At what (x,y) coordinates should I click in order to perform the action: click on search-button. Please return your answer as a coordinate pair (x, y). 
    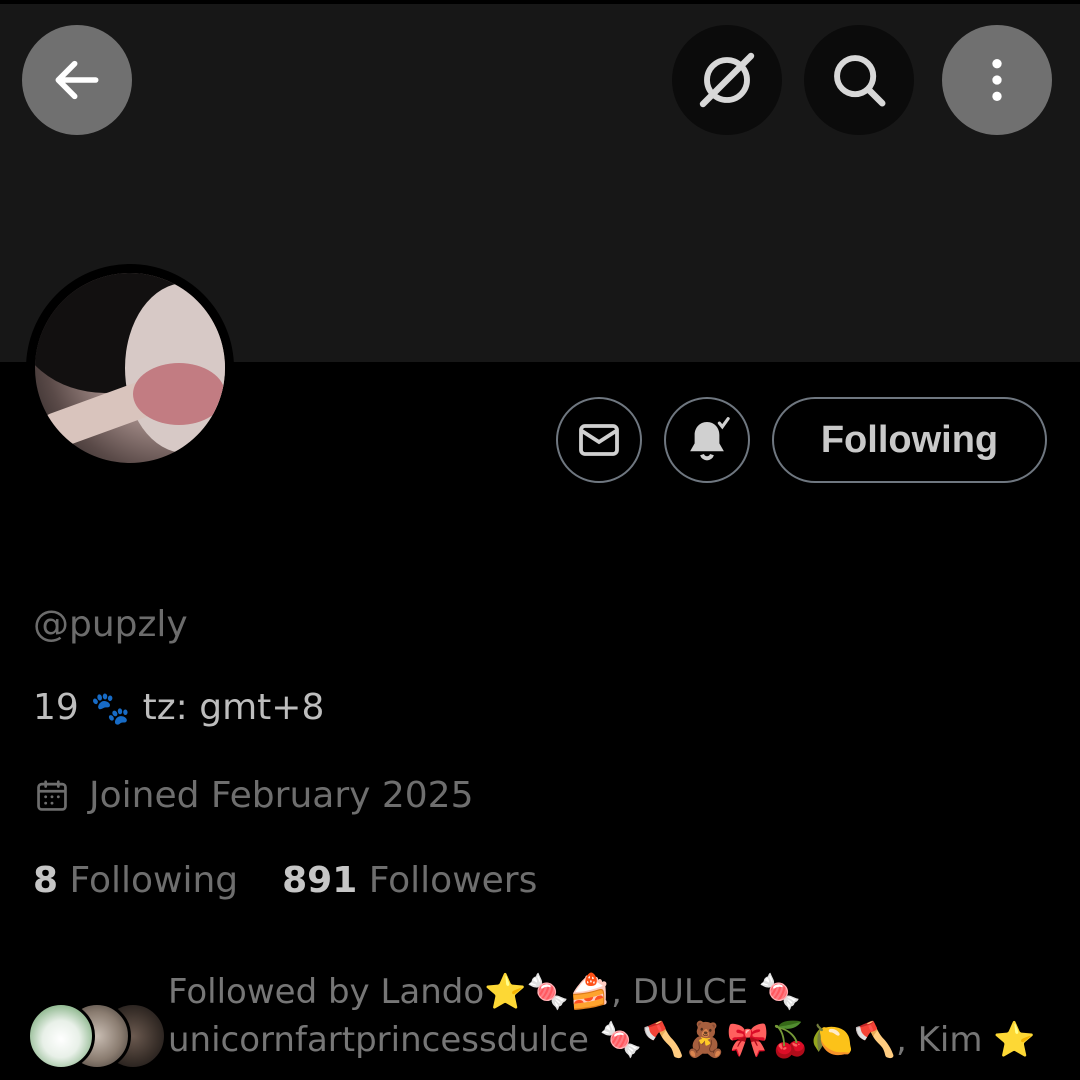
    Looking at the image, I should click on (859, 80).